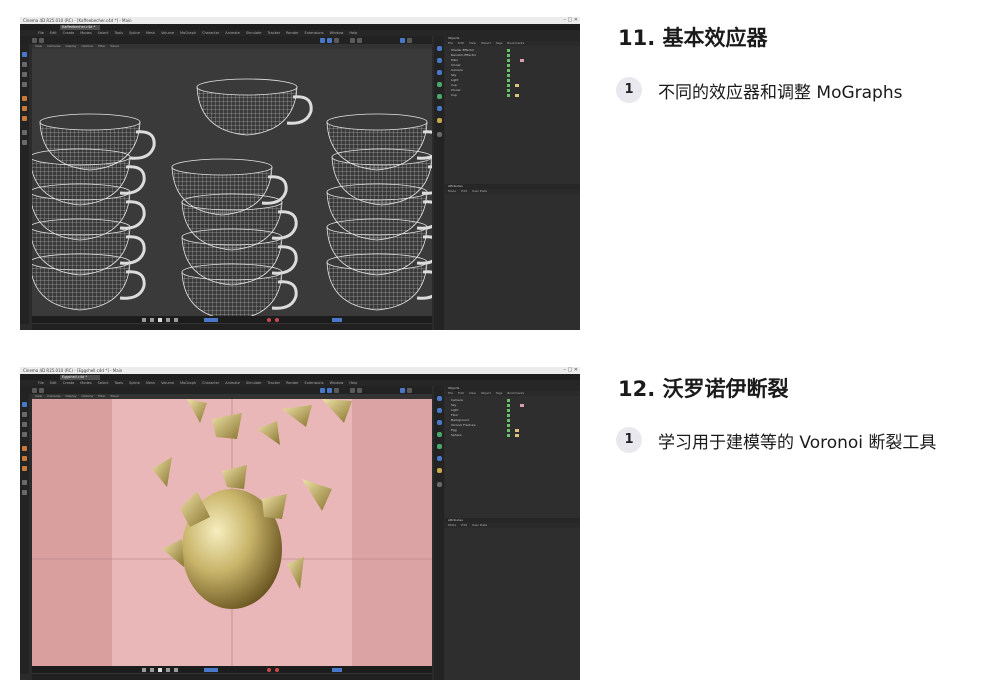  Describe the element at coordinates (314, 383) in the screenshot. I see `menu-item: Extensions` at that location.